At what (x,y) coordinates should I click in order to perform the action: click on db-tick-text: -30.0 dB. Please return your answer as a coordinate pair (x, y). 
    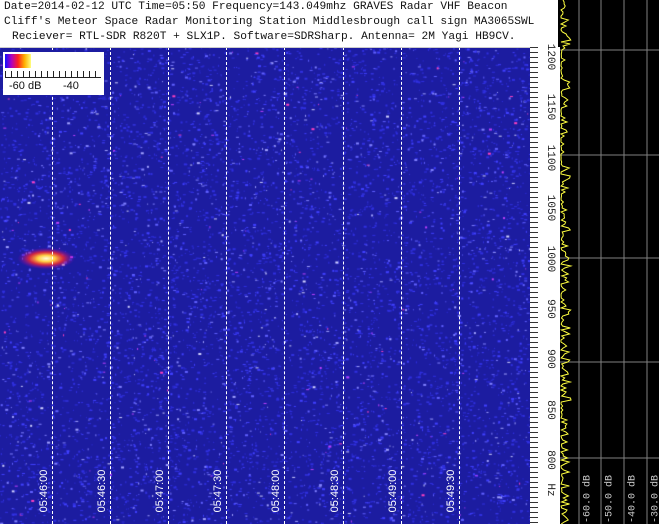
    Looking at the image, I should click on (654, 499).